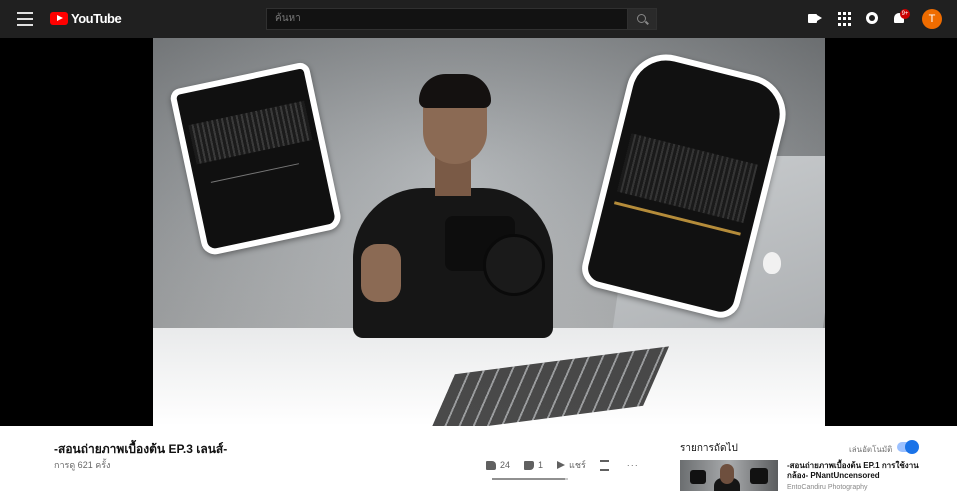  Describe the element at coordinates (491, 465) in the screenshot. I see `thumbs-up-icon` at that location.